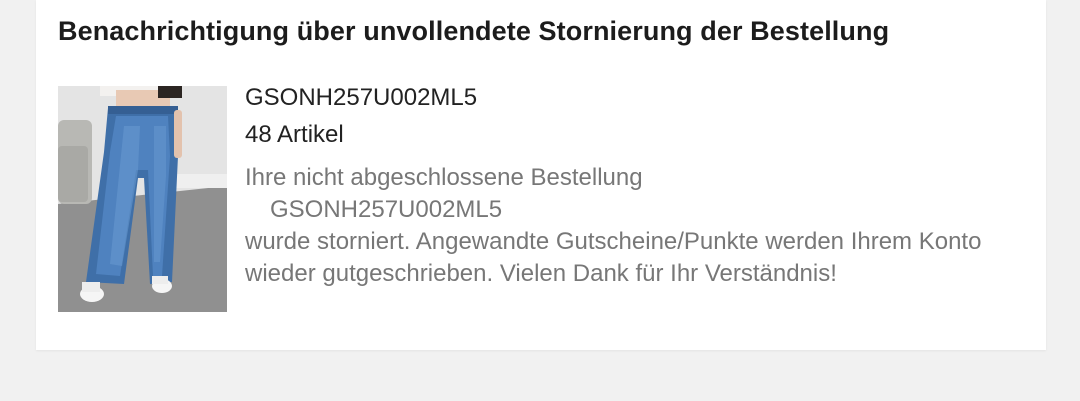 The image size is (1080, 401). What do you see at coordinates (294, 134) in the screenshot?
I see `item-count: 48 Artikel` at bounding box center [294, 134].